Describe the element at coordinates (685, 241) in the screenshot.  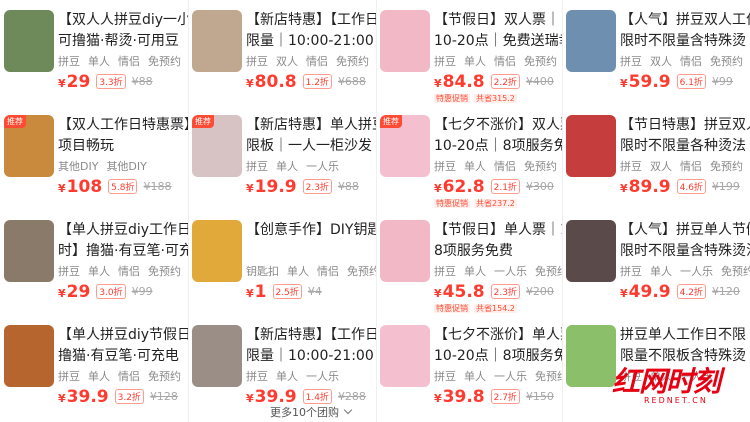
I see `deal-title: 【人气】拼豆单人节假 限时不限量含特殊烫法` at that location.